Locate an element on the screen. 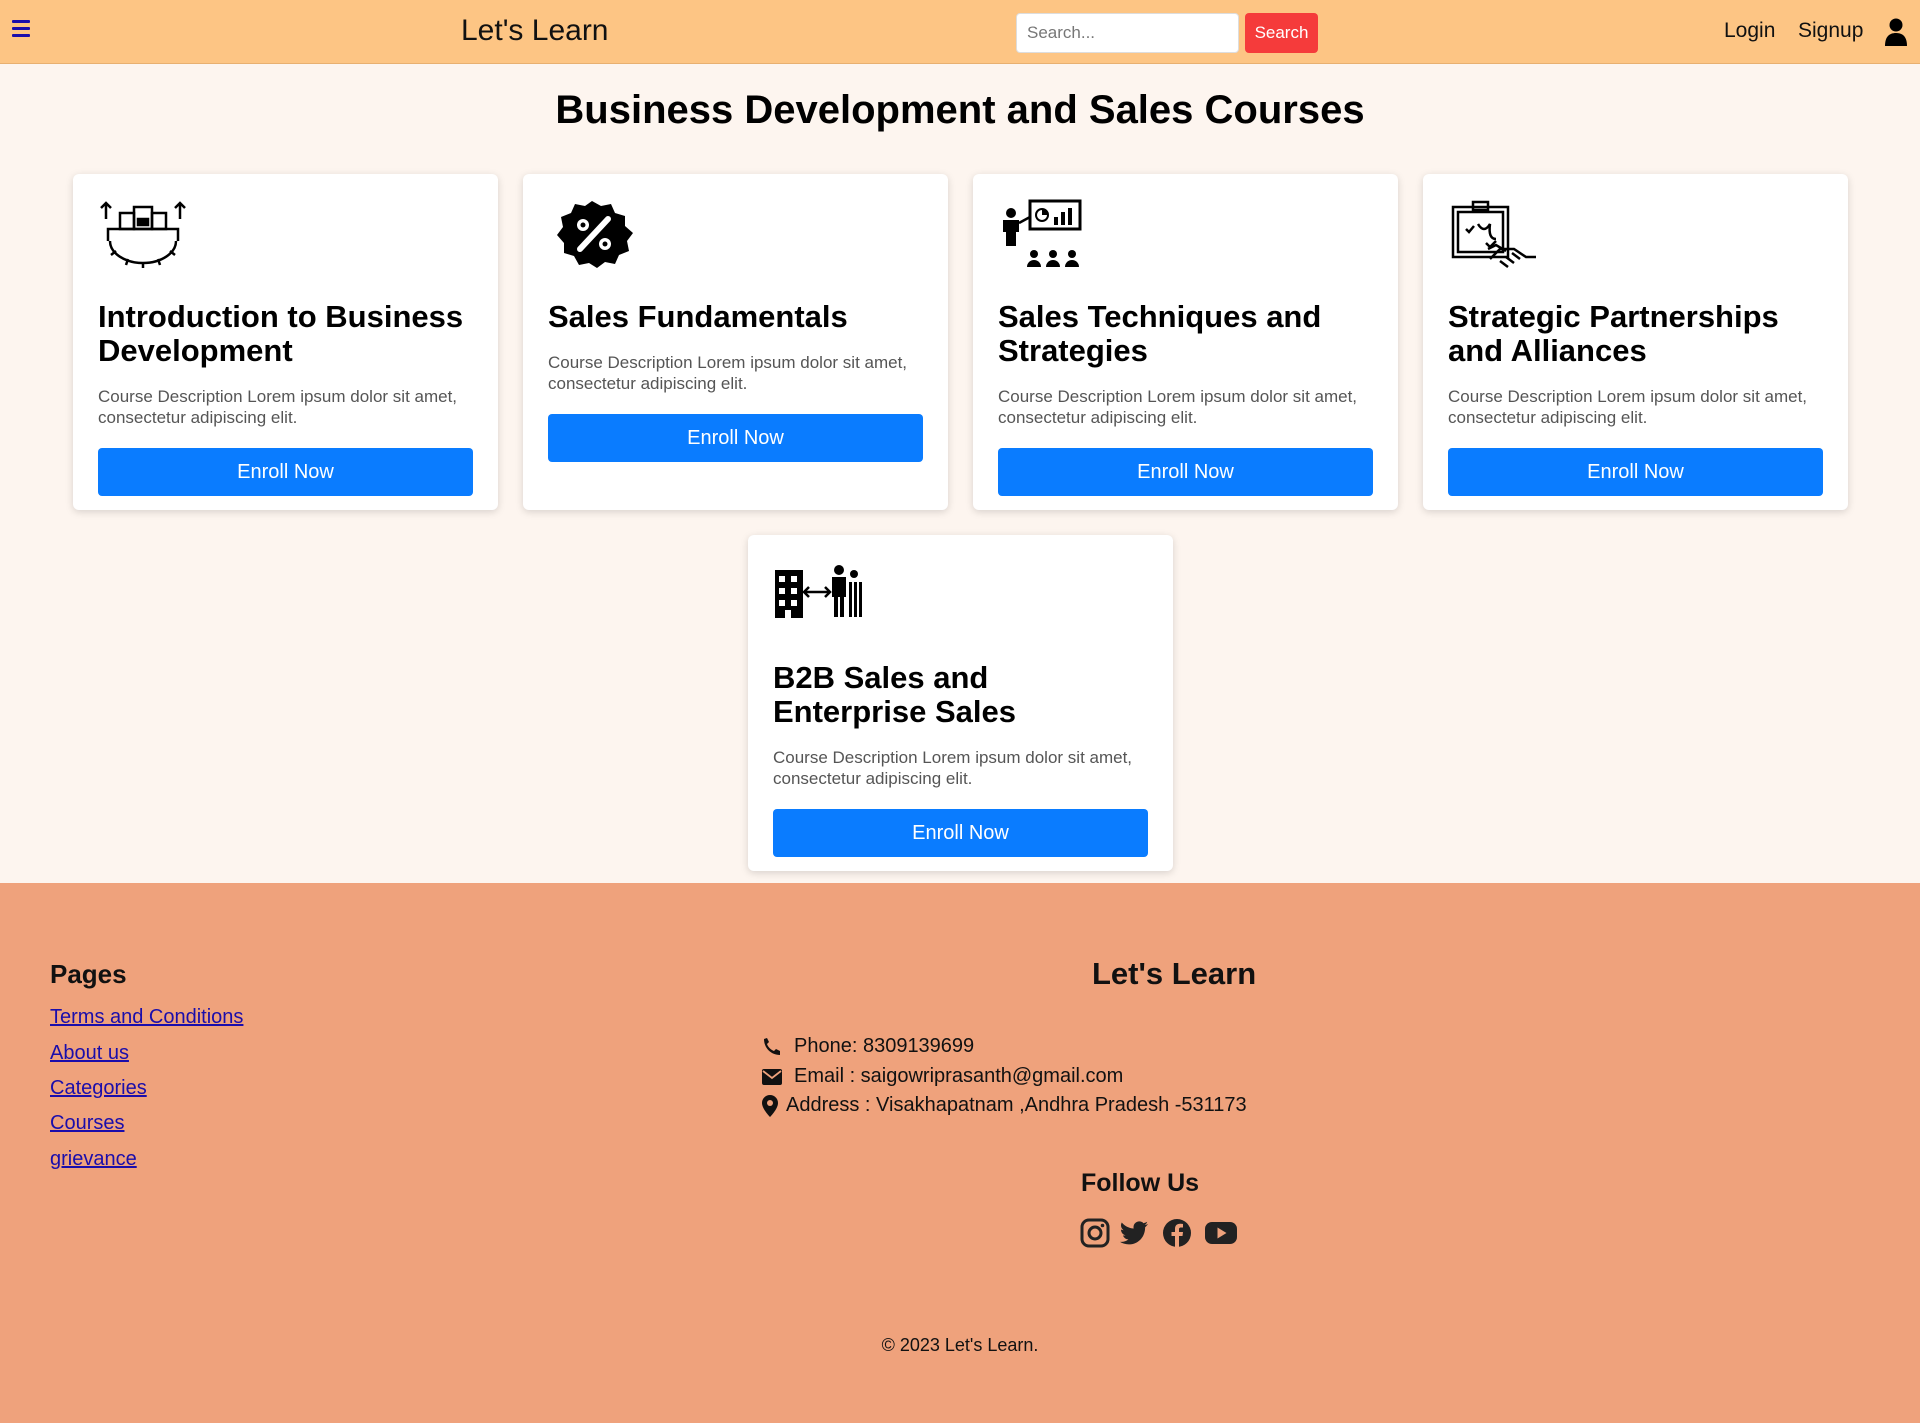 The image size is (1920, 1423). navbar: Let's Learn Search Login Signup is located at coordinates (960, 32).